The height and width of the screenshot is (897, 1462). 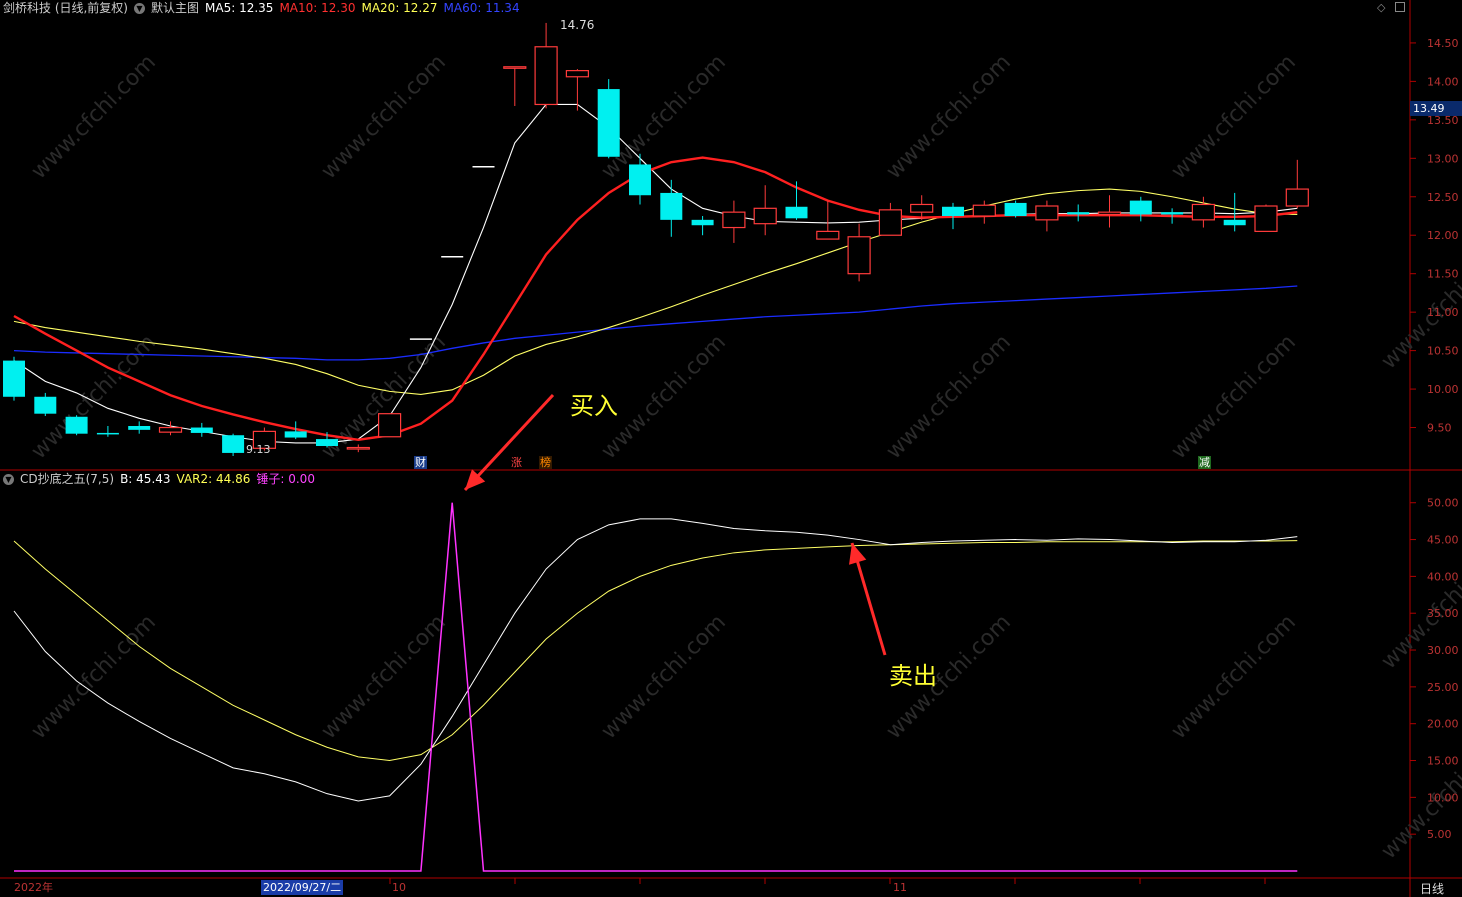 What do you see at coordinates (868, 599) in the screenshot?
I see `sell-arrow` at bounding box center [868, 599].